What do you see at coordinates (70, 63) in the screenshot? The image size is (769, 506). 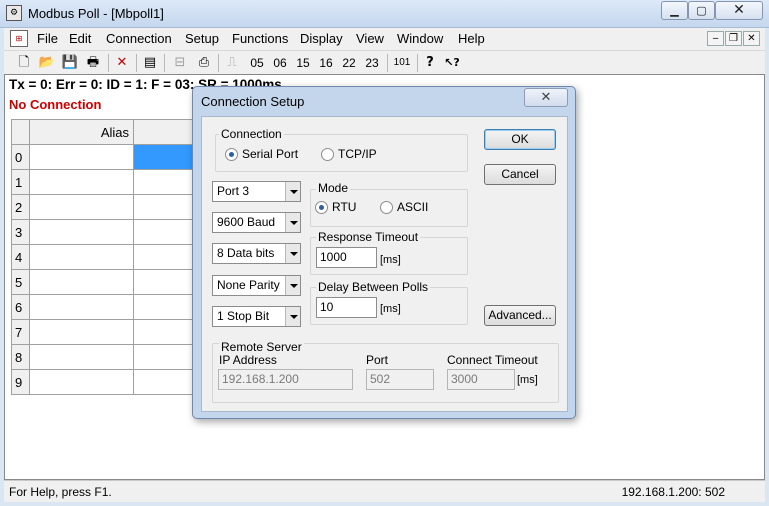 I see `save-icon: 💾` at bounding box center [70, 63].